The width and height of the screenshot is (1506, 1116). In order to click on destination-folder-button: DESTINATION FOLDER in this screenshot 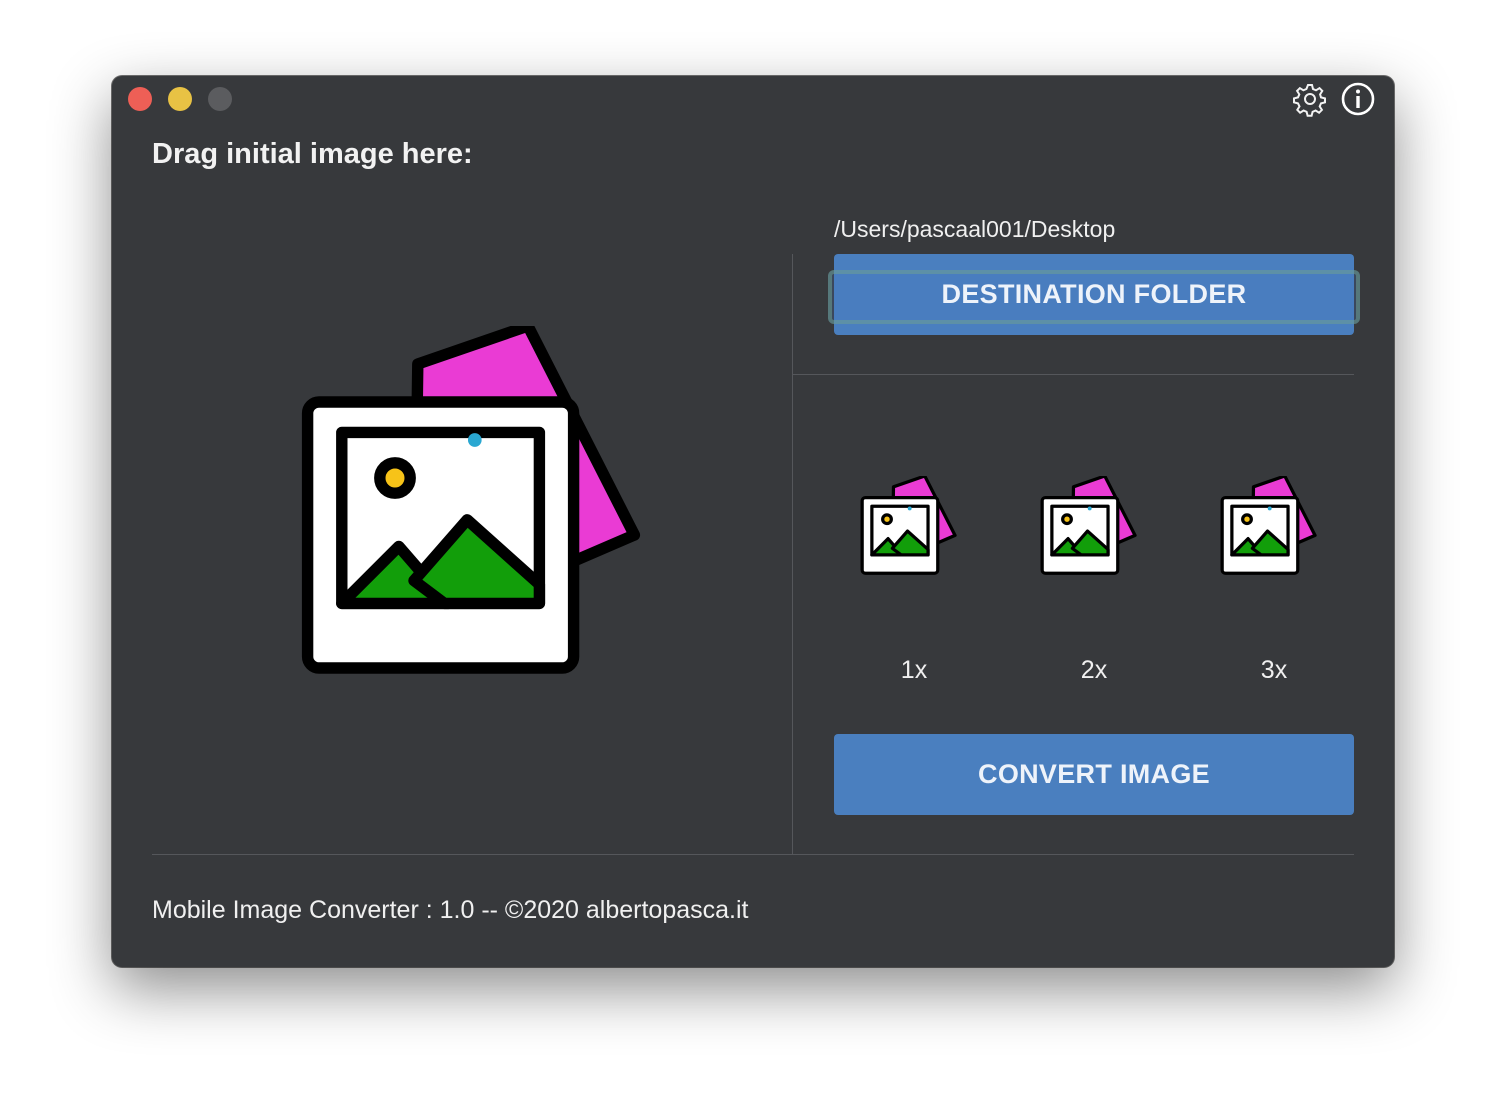, I will do `click(1094, 294)`.